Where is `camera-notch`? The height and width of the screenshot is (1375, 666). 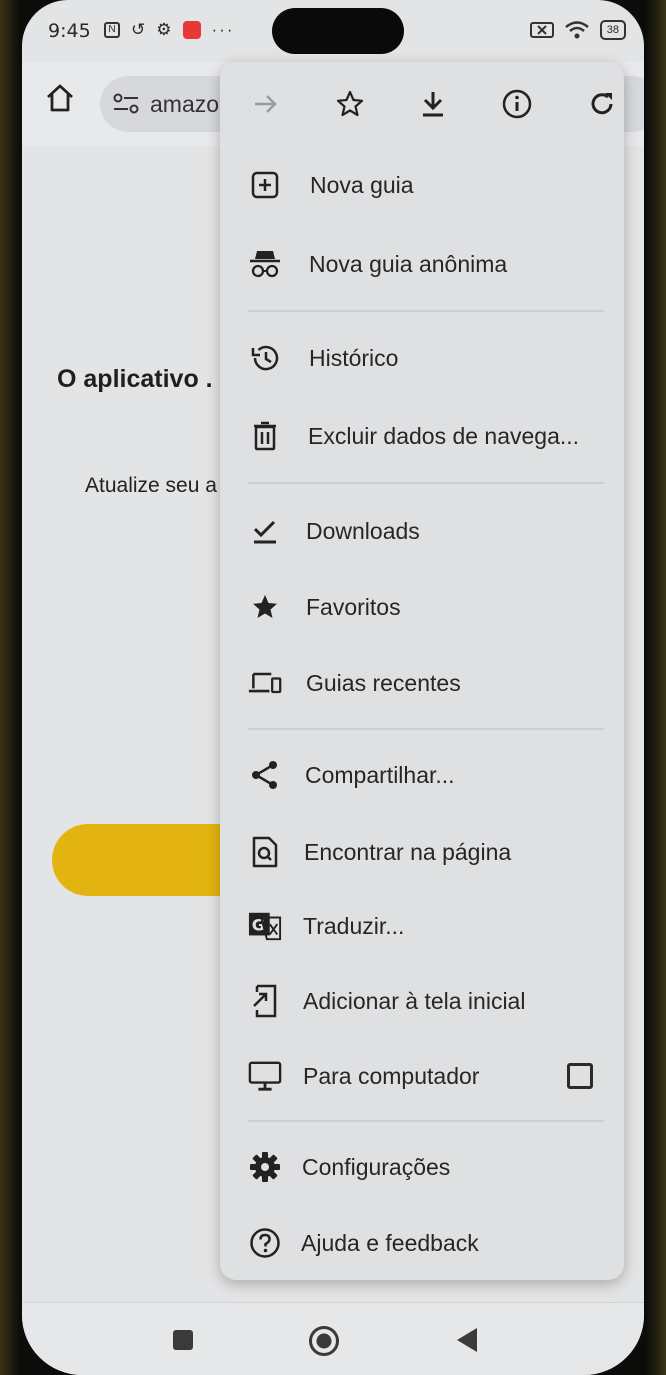
camera-notch is located at coordinates (338, 31).